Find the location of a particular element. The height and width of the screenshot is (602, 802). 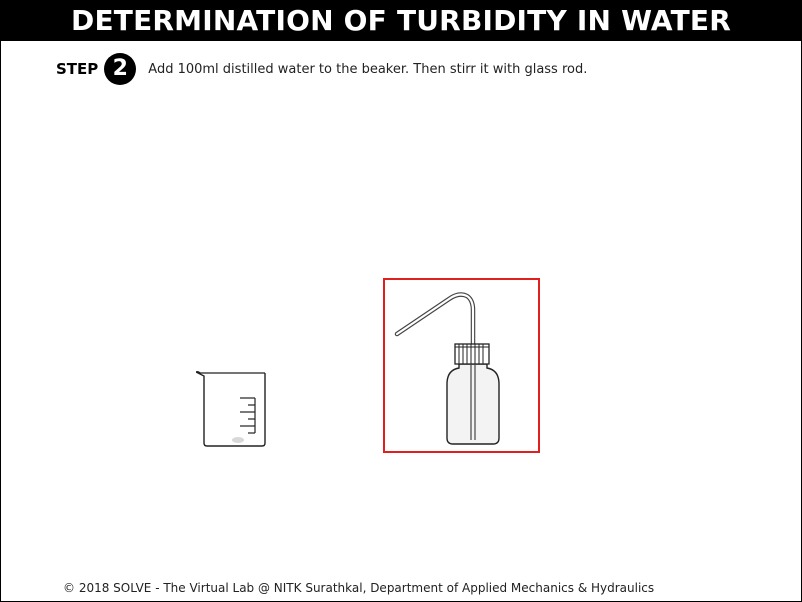

beaker-icon is located at coordinates (231, 409).